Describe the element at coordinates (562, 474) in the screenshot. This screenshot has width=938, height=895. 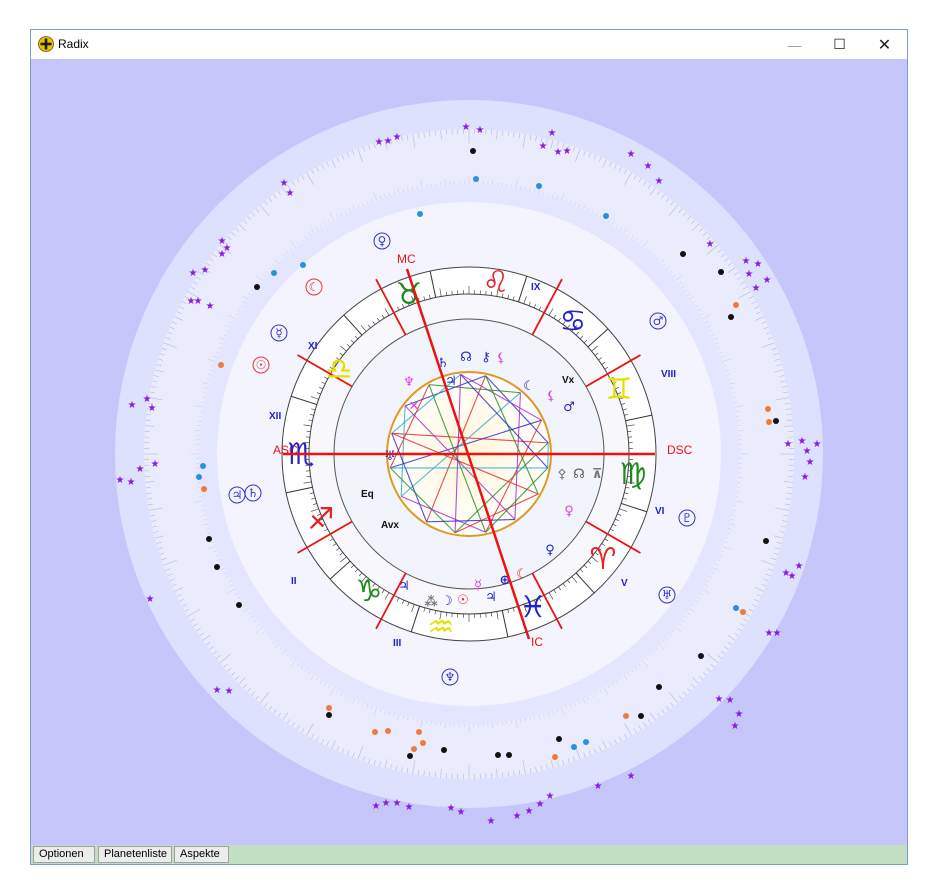
I see `planet-glyph: ⚴` at that location.